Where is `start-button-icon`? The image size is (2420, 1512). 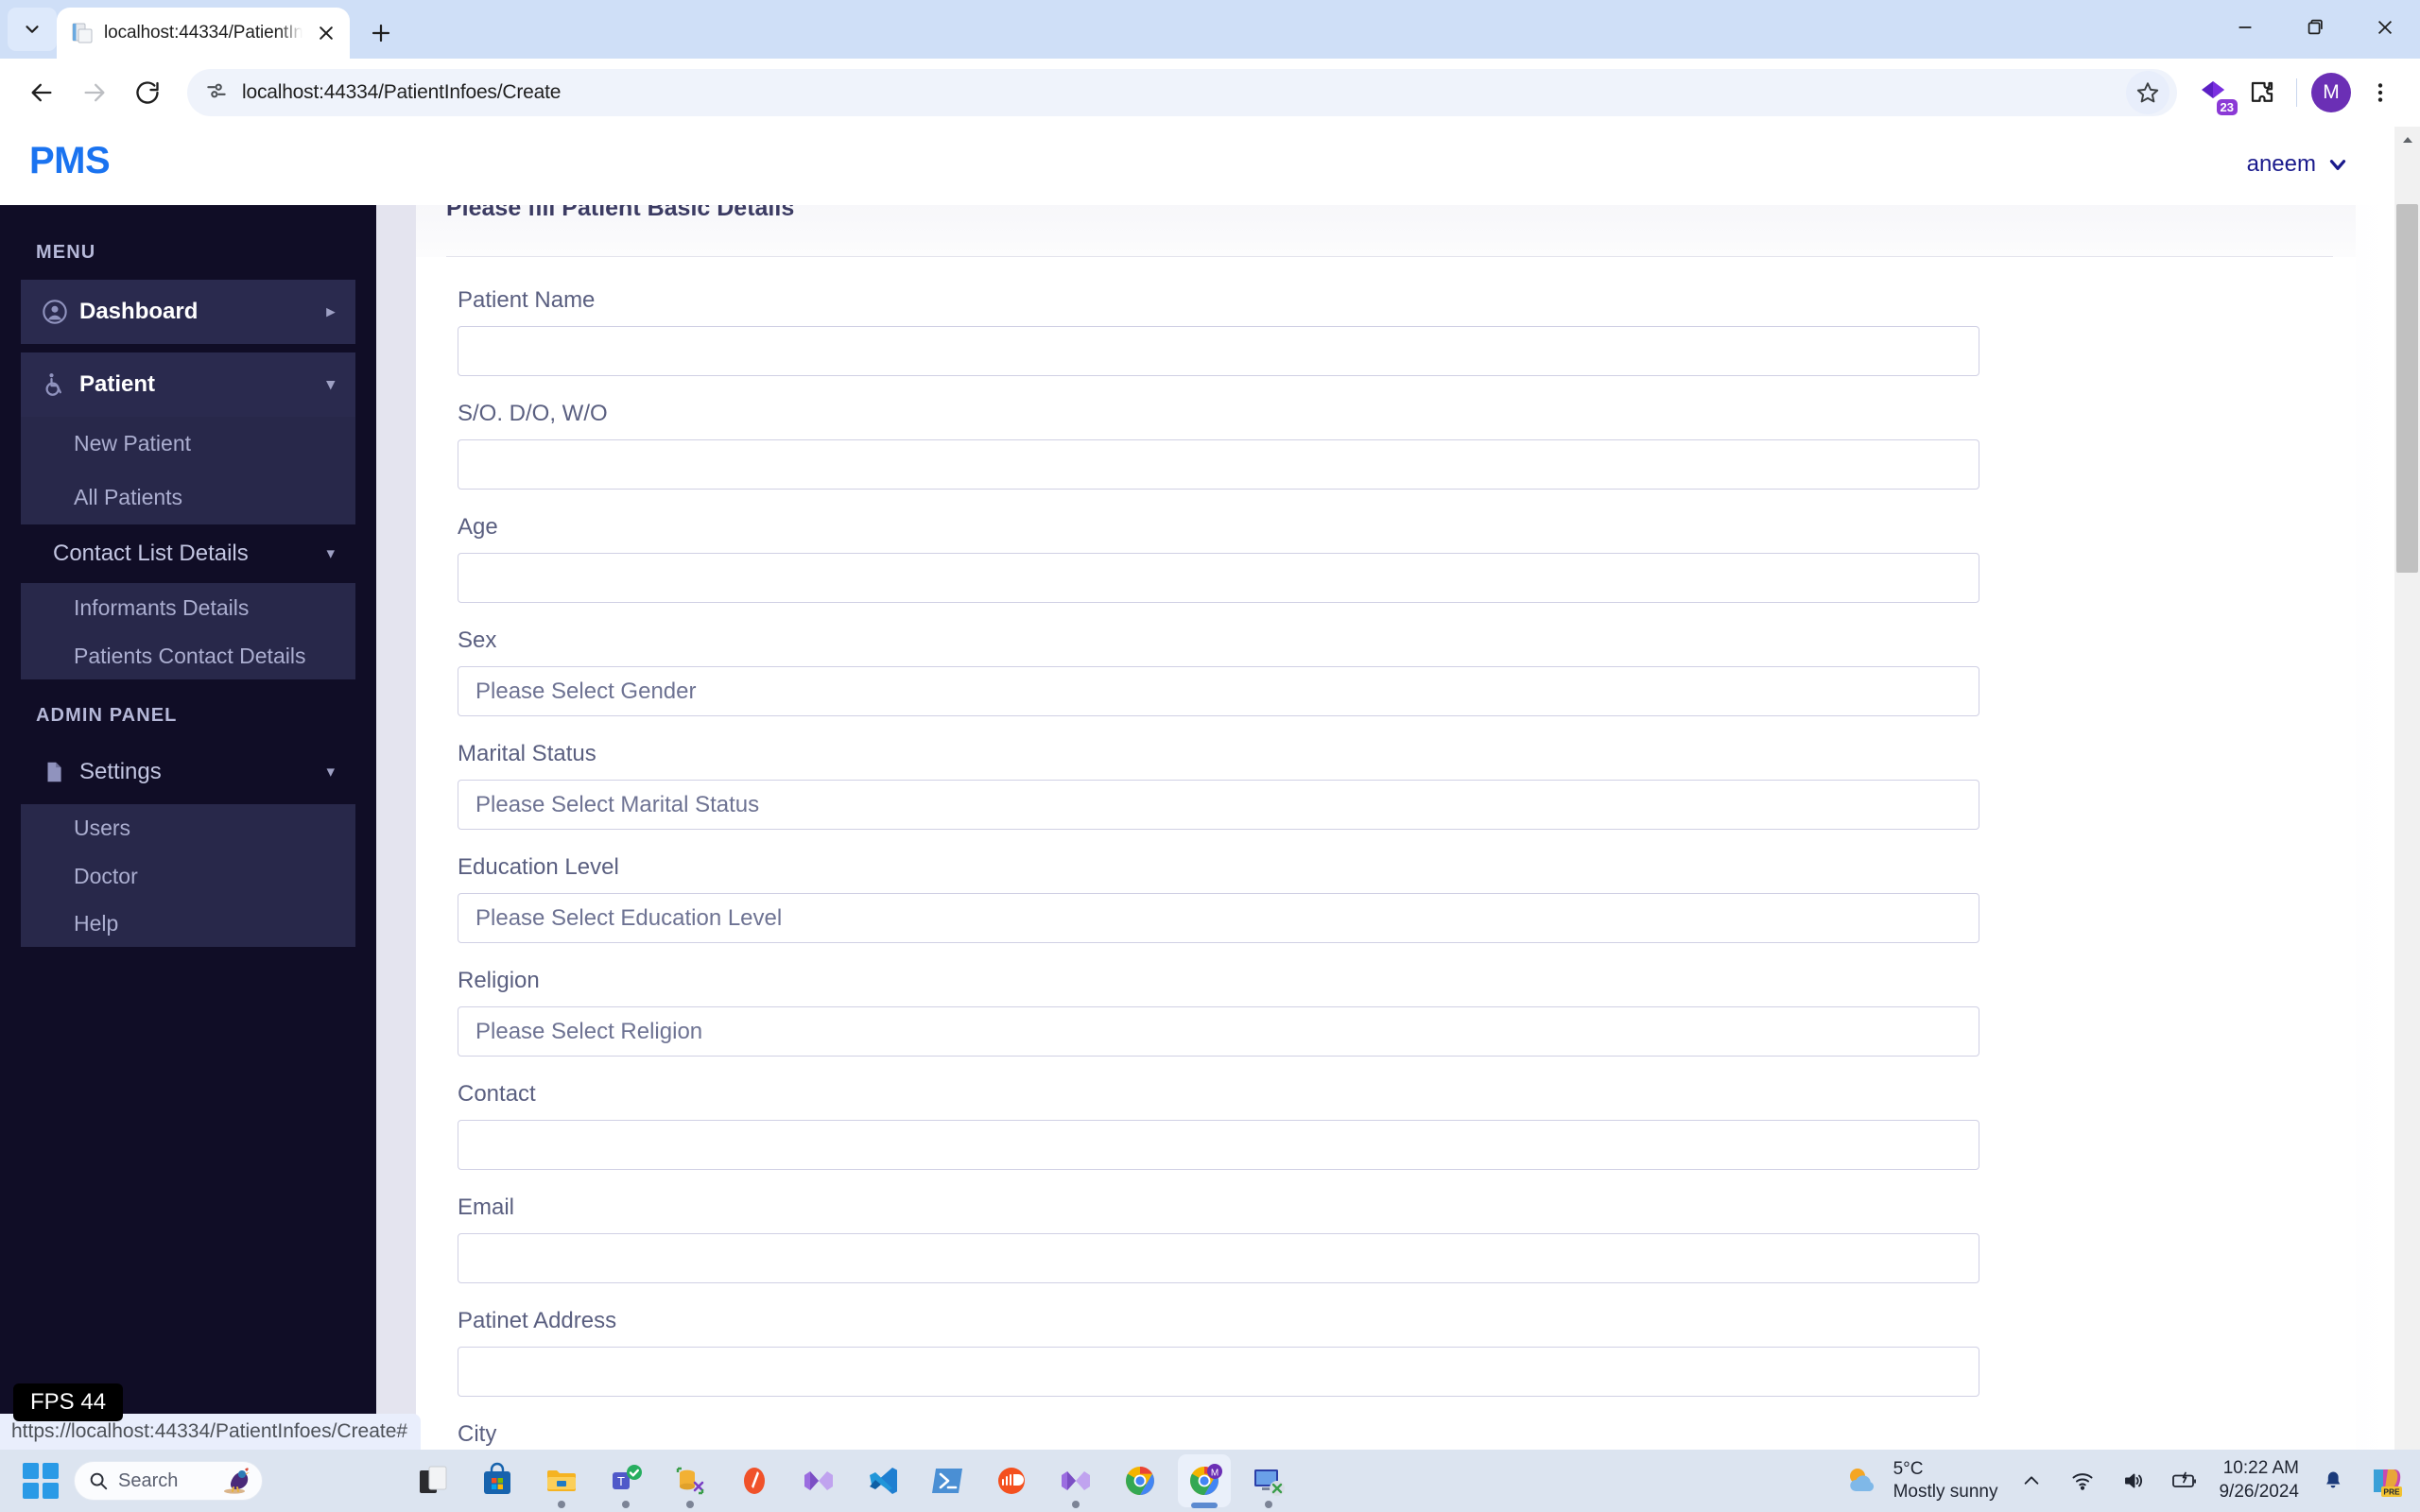
start-button-icon is located at coordinates (41, 1481).